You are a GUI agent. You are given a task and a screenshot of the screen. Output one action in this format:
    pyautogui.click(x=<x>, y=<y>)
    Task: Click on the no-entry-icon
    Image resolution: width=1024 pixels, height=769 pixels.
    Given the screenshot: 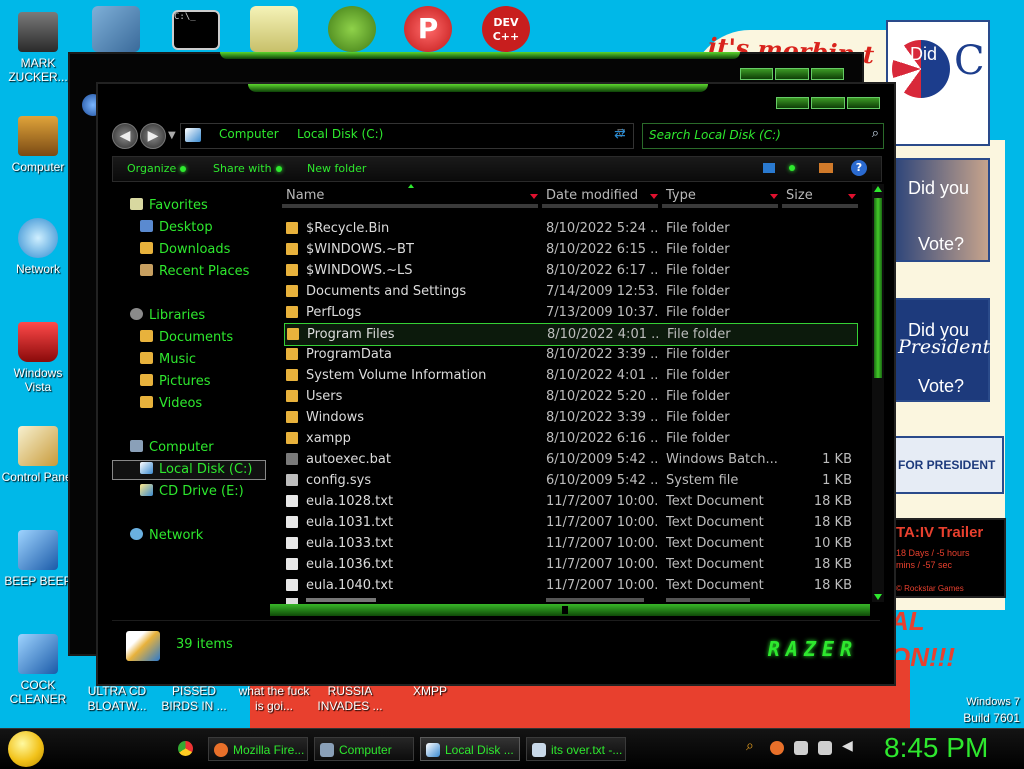 What is the action you would take?
    pyautogui.click(x=777, y=748)
    